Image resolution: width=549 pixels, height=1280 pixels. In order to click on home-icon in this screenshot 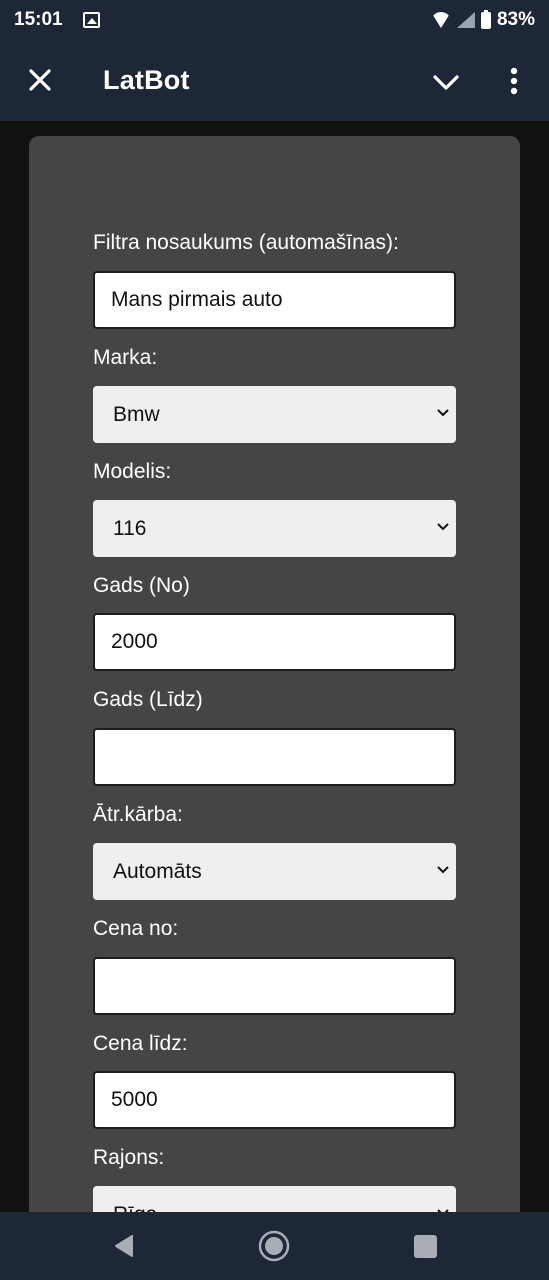, I will do `click(274, 1246)`.